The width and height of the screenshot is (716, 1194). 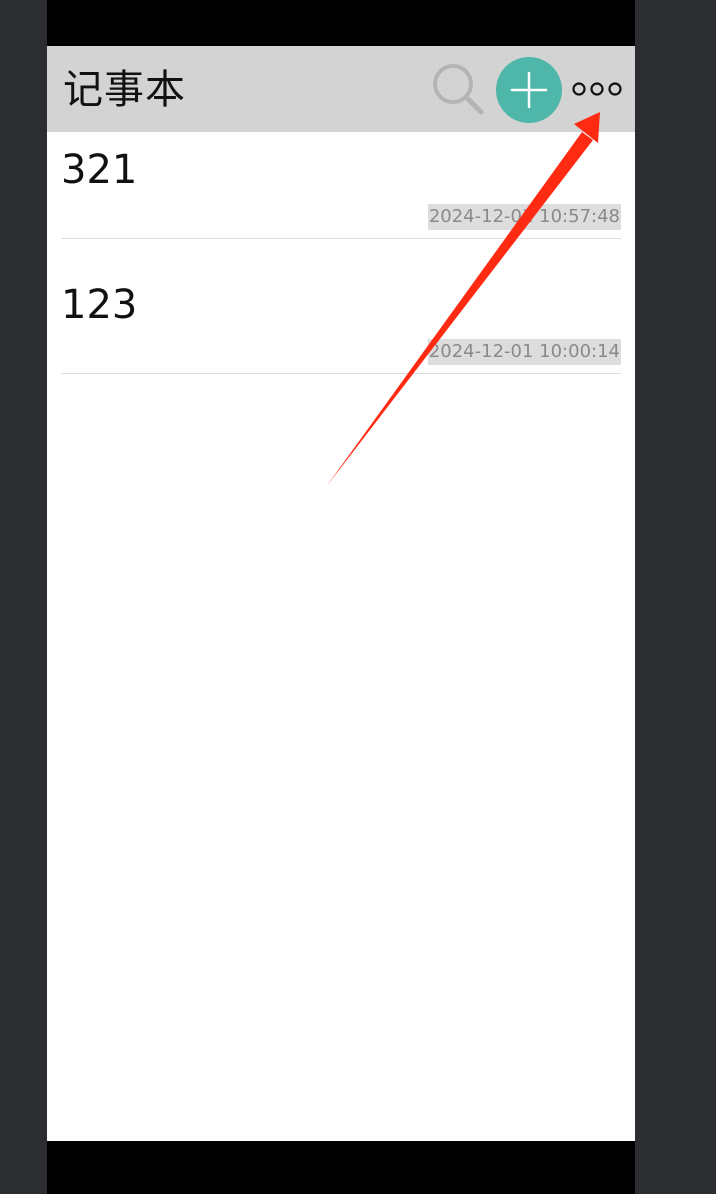 I want to click on search-button, so click(x=458, y=89).